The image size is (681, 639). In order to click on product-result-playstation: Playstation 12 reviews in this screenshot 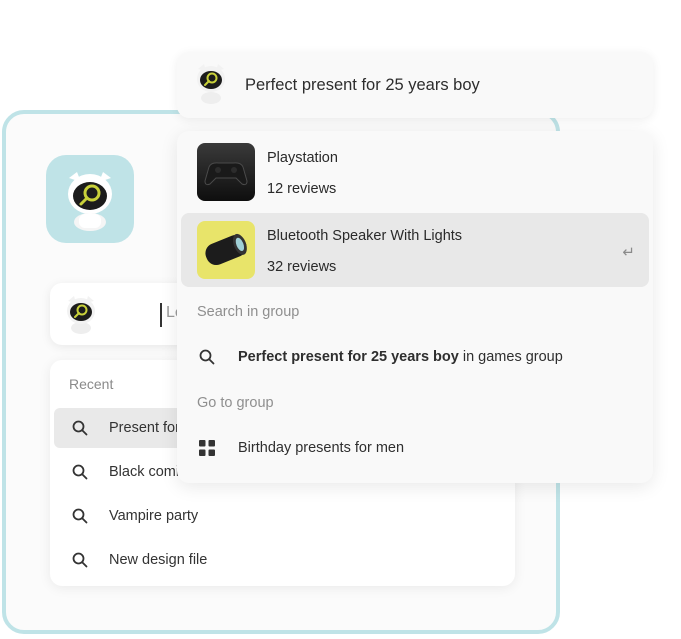, I will do `click(415, 172)`.